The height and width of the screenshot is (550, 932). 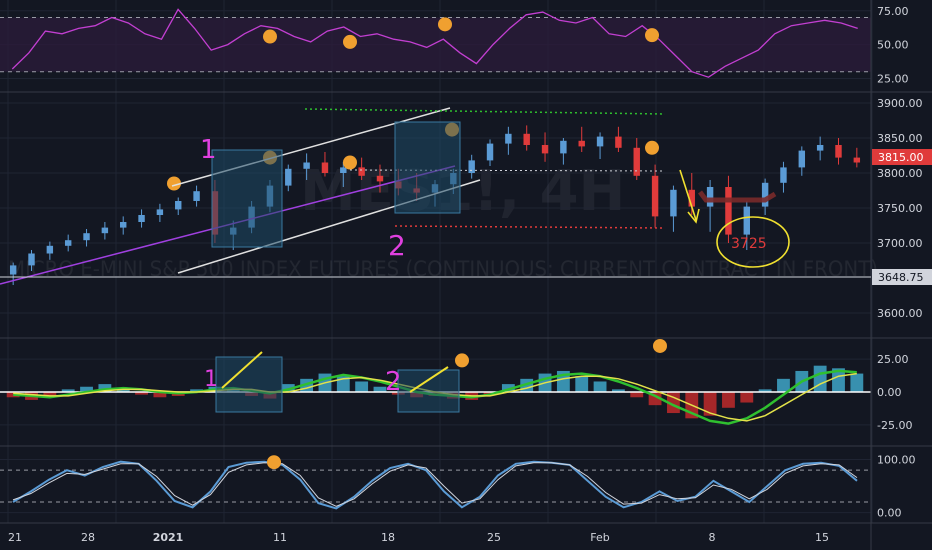 What do you see at coordinates (15, 537) in the screenshot?
I see `time-tick-label: 21` at bounding box center [15, 537].